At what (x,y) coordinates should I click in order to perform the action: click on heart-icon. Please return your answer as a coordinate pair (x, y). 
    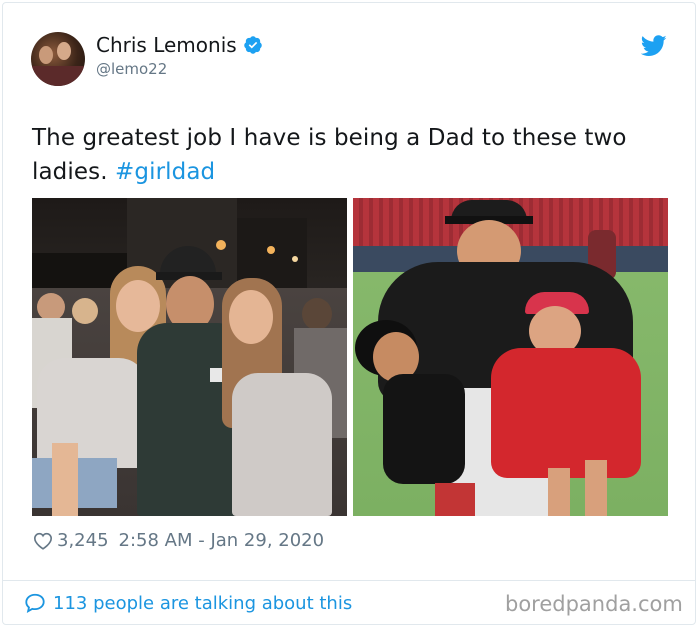
    Looking at the image, I should click on (43, 541).